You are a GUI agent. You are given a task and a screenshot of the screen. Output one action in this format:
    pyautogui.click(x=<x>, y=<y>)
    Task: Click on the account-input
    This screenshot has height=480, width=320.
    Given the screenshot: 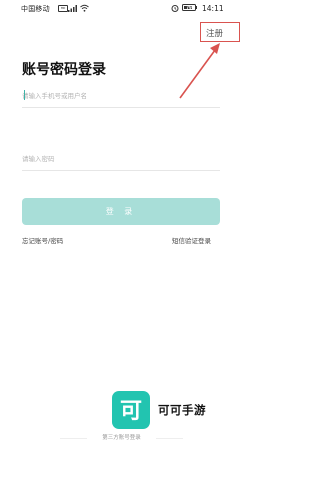 What is the action you would take?
    pyautogui.click(x=121, y=96)
    